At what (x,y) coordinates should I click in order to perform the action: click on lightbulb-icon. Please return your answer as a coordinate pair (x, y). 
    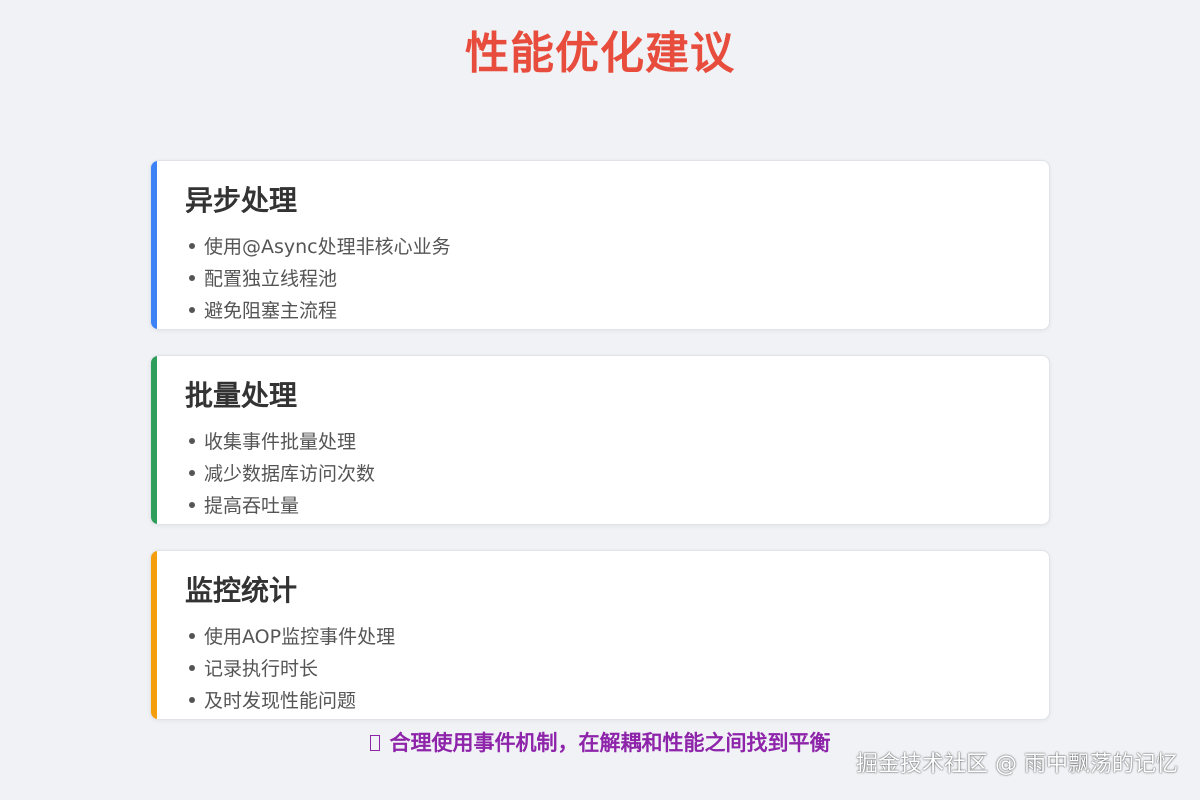
    Looking at the image, I should click on (374, 743).